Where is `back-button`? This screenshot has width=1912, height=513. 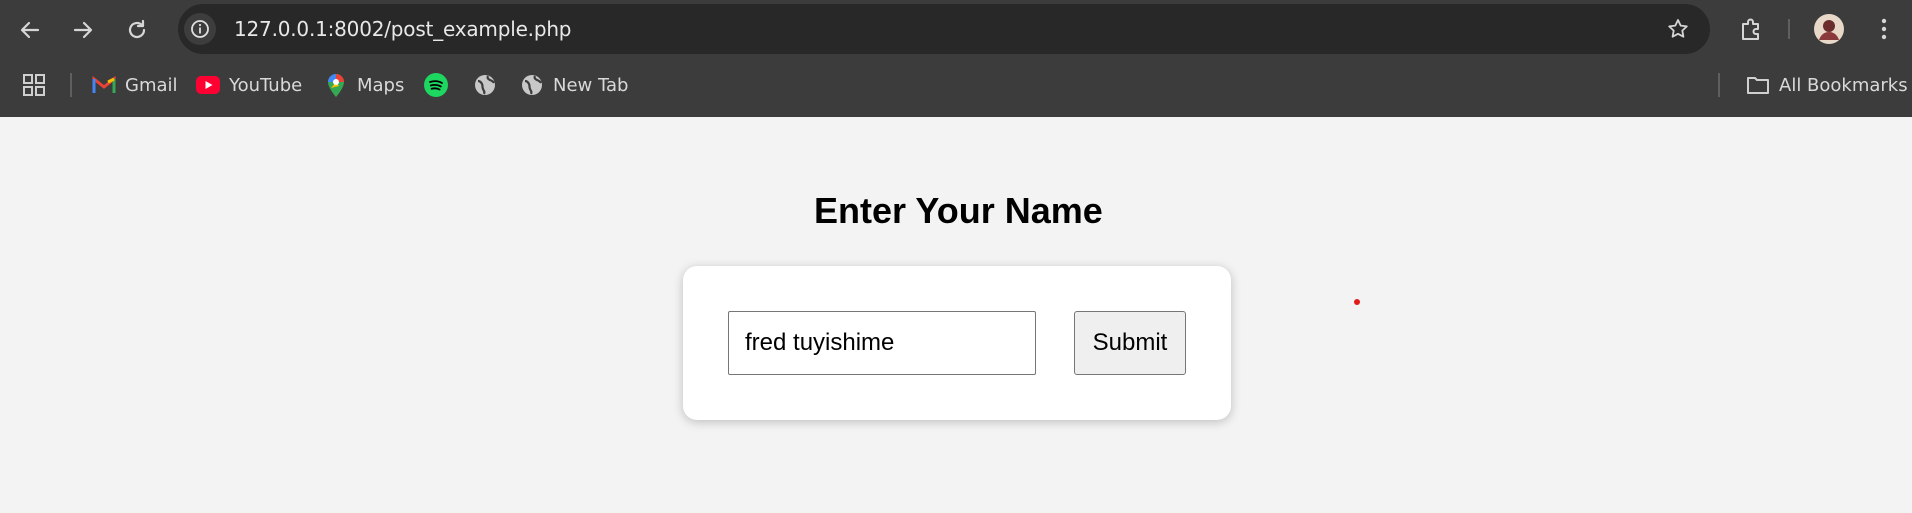 back-button is located at coordinates (30, 30).